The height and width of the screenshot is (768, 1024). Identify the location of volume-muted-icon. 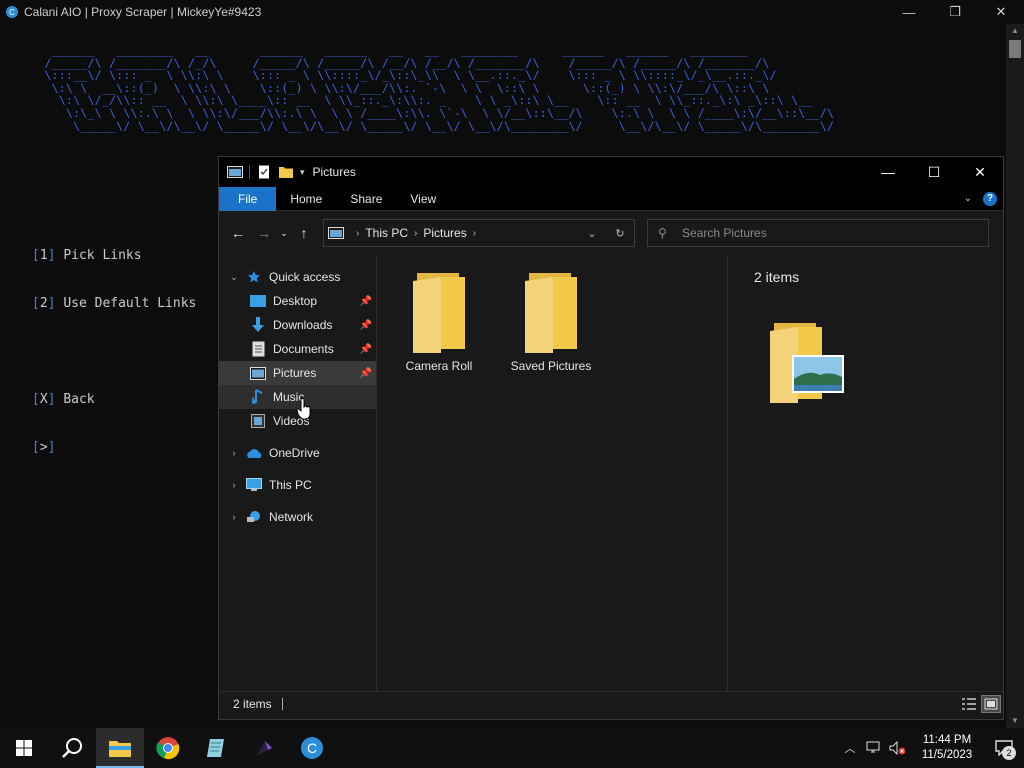
(898, 748).